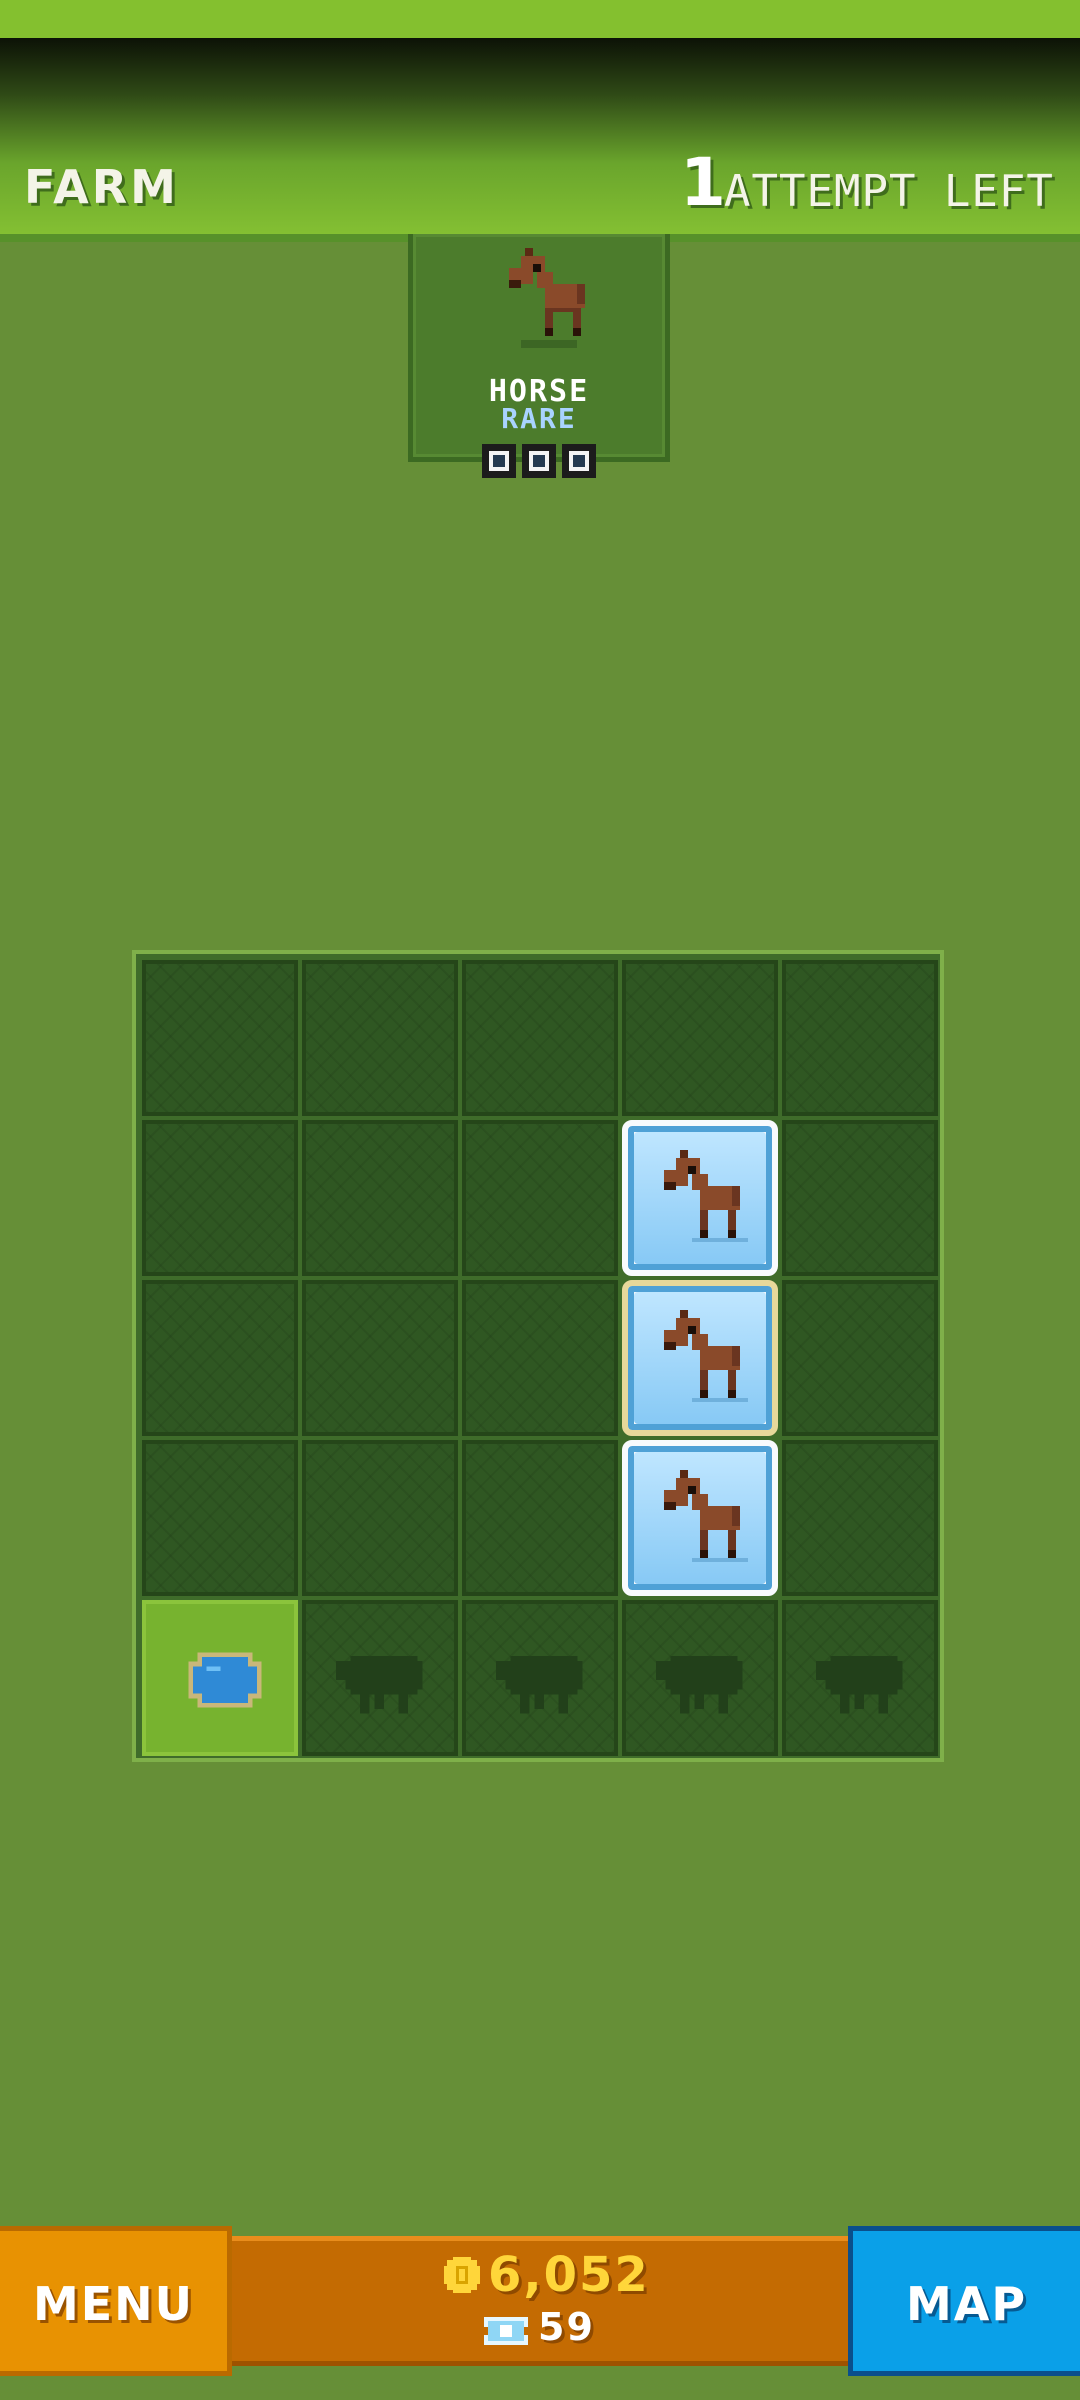  What do you see at coordinates (506, 2331) in the screenshot?
I see `ticket-icon` at bounding box center [506, 2331].